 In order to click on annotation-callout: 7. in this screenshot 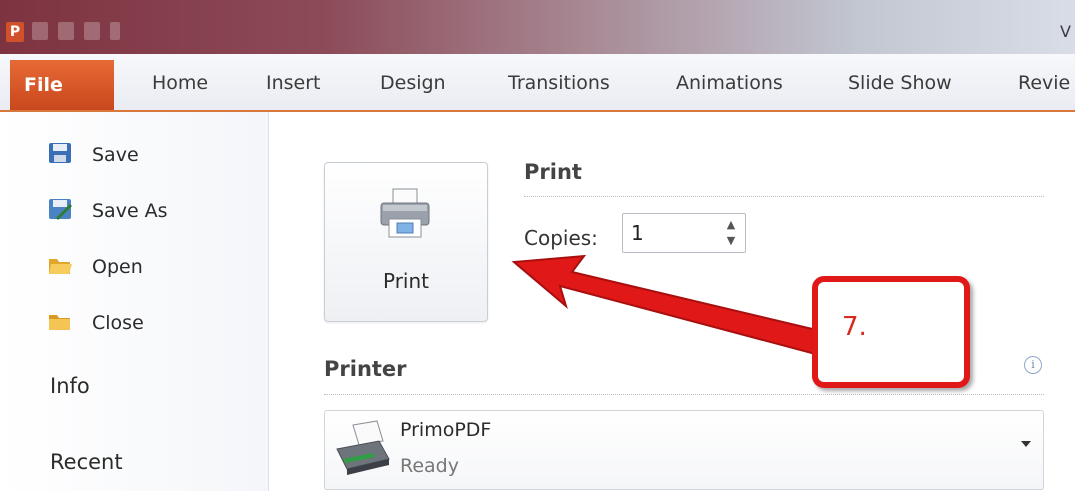, I will do `click(891, 332)`.